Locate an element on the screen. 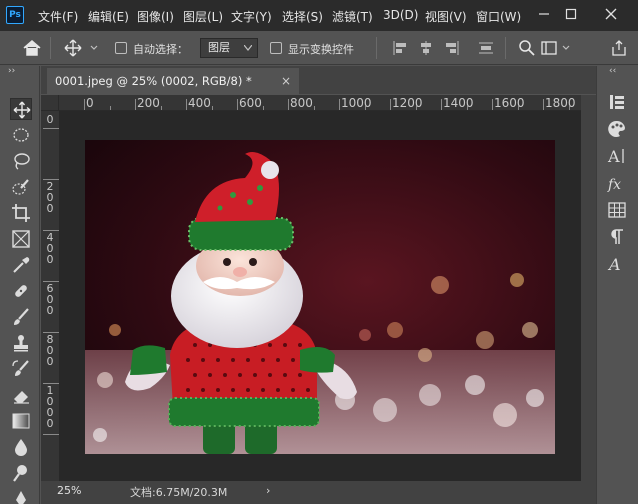  move-tool-icon is located at coordinates (21, 109).